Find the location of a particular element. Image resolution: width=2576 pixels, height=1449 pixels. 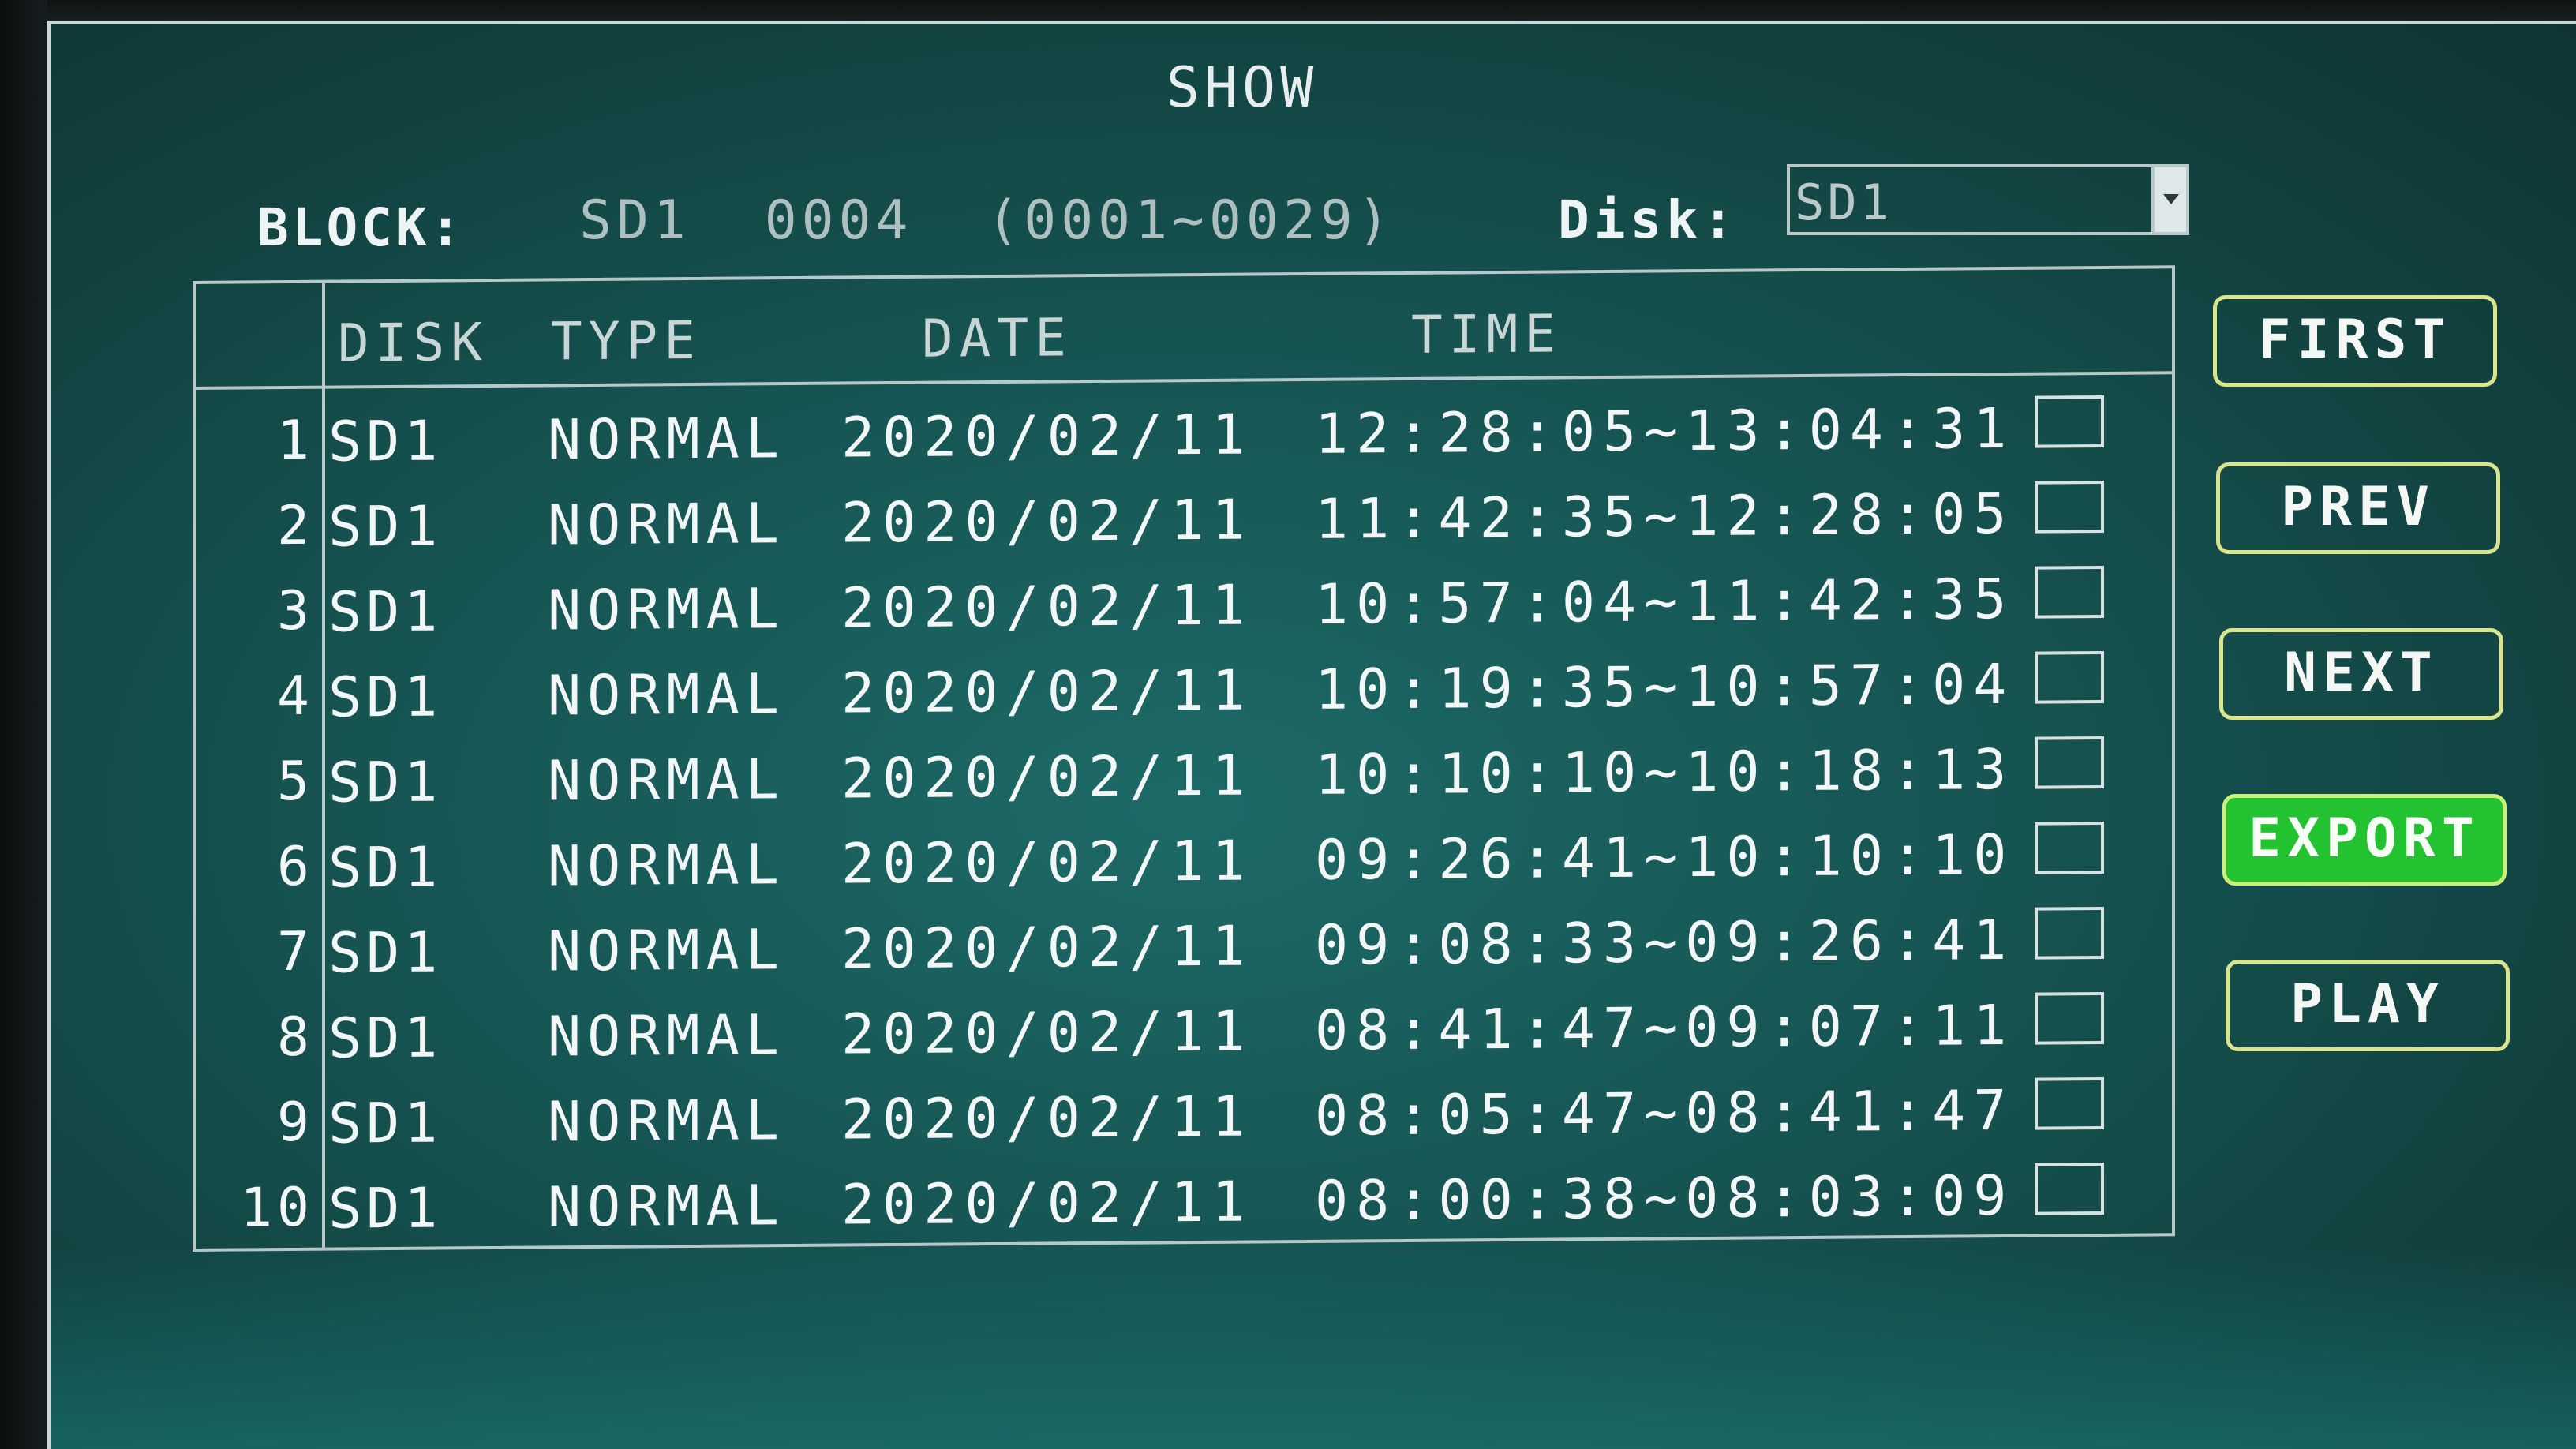

table-row: 4 SD1 NORMAL 2020/02/11 10:19:35~10:57:04 is located at coordinates (1184, 689).